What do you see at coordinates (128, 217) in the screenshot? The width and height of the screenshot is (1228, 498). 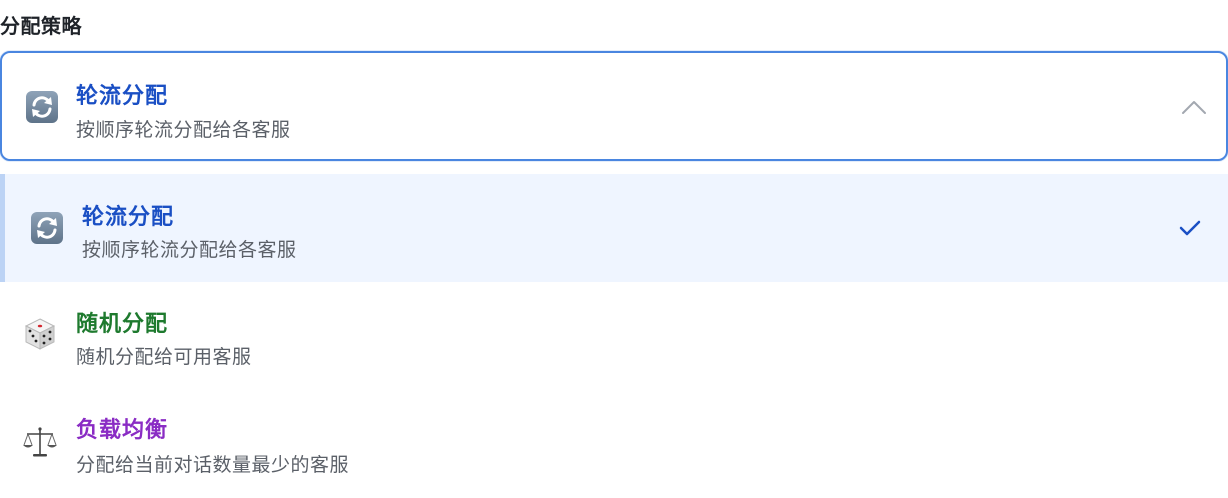 I see `option-title: 轮流分配` at bounding box center [128, 217].